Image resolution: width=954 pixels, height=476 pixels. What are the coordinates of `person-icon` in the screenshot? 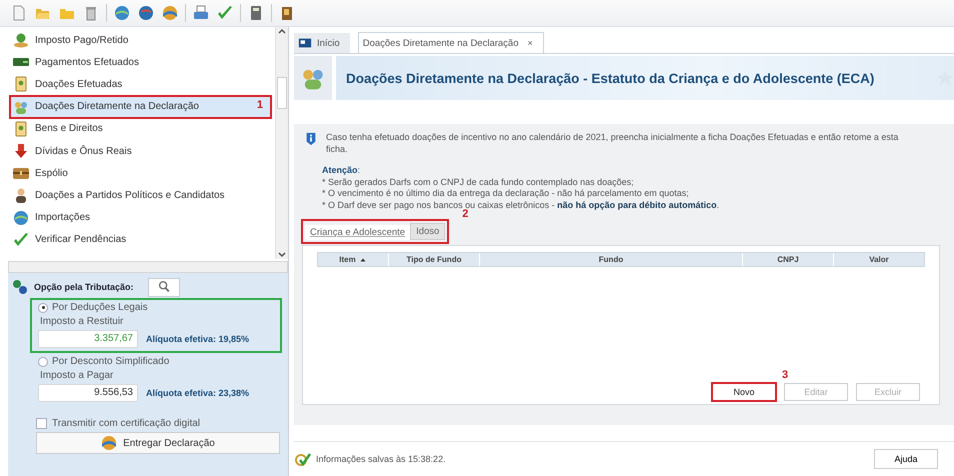 It's located at (21, 195).